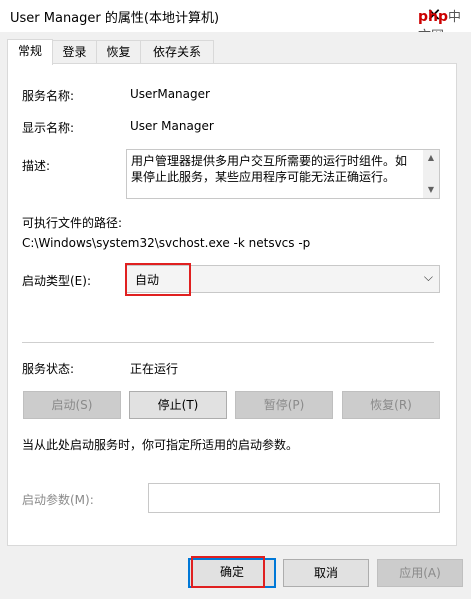 The width and height of the screenshot is (471, 599). I want to click on scroll-up-icon: ▲, so click(431, 158).